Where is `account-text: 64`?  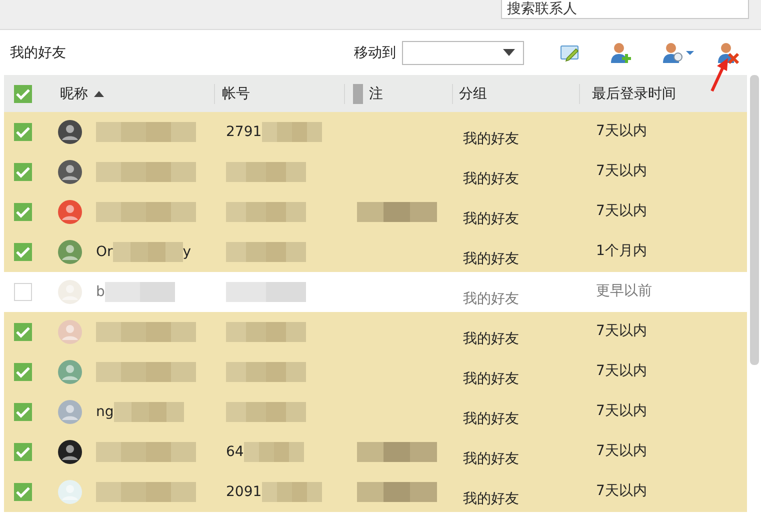
account-text: 64 is located at coordinates (235, 452).